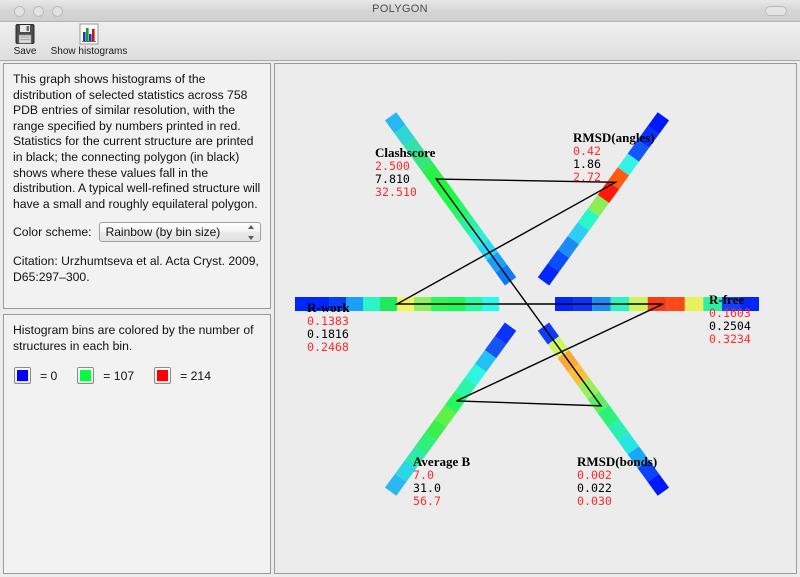  What do you see at coordinates (405, 172) in the screenshot?
I see `axis-label-clashscore: Clashscore 2.500 7.810 32.510` at bounding box center [405, 172].